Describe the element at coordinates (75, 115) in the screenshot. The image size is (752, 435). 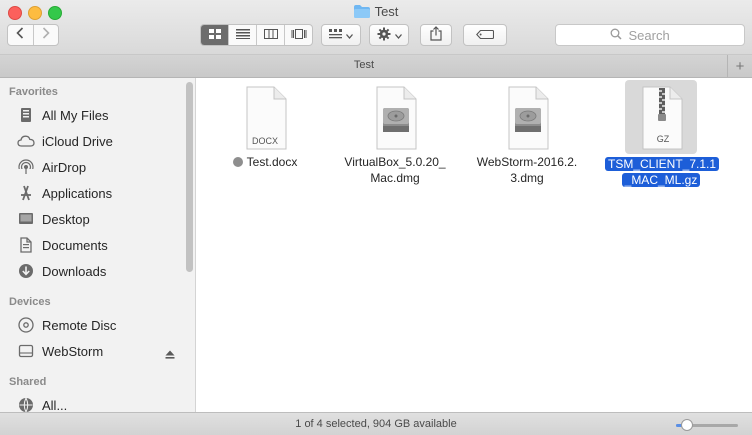
I see `sidebar-item-label: All My Files` at that location.